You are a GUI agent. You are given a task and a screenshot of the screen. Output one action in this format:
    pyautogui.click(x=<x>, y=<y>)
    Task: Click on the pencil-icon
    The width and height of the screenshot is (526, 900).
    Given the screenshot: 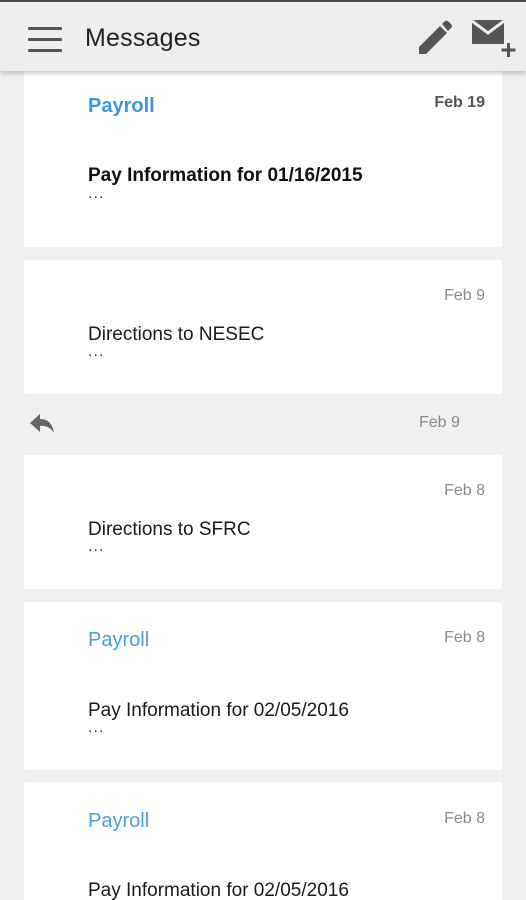 What is the action you would take?
    pyautogui.click(x=435, y=37)
    